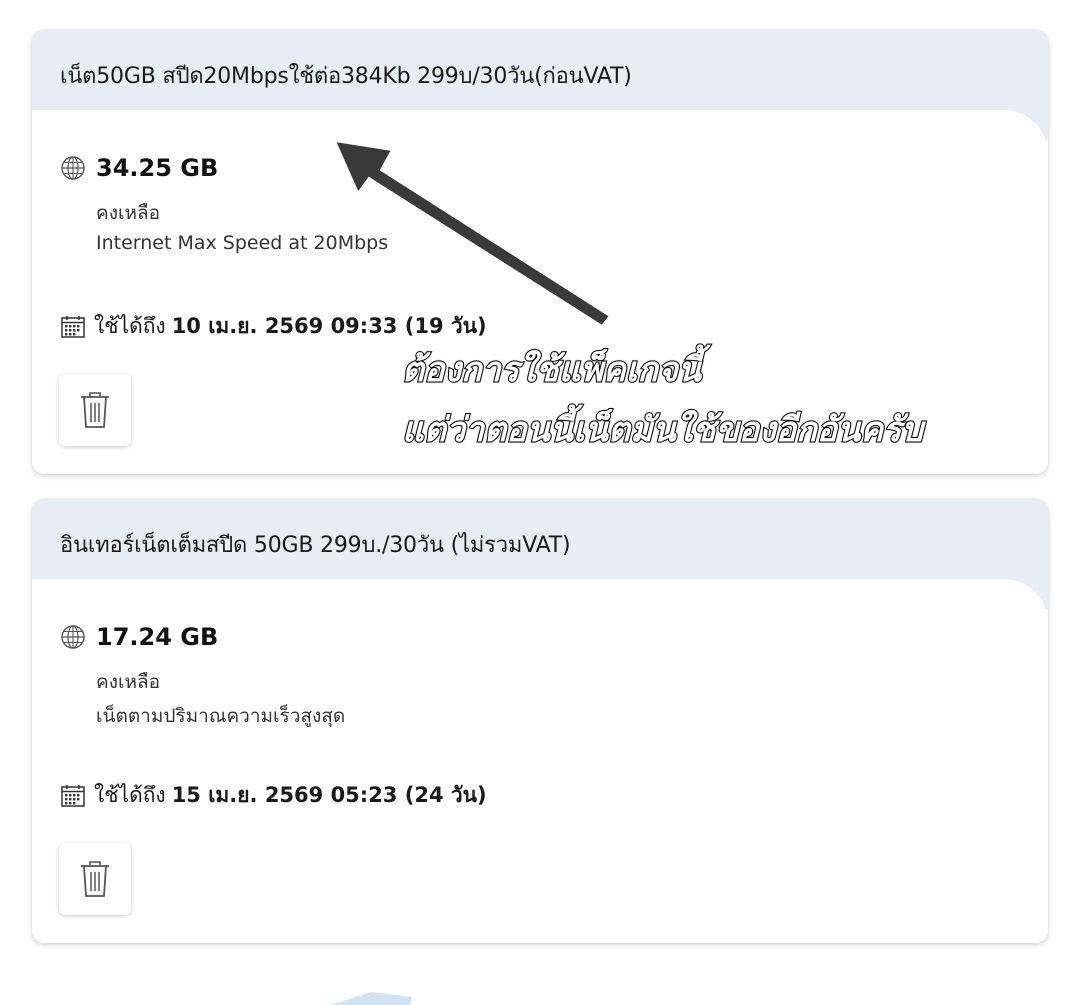  Describe the element at coordinates (371, 998) in the screenshot. I see `partial-graphic` at that location.